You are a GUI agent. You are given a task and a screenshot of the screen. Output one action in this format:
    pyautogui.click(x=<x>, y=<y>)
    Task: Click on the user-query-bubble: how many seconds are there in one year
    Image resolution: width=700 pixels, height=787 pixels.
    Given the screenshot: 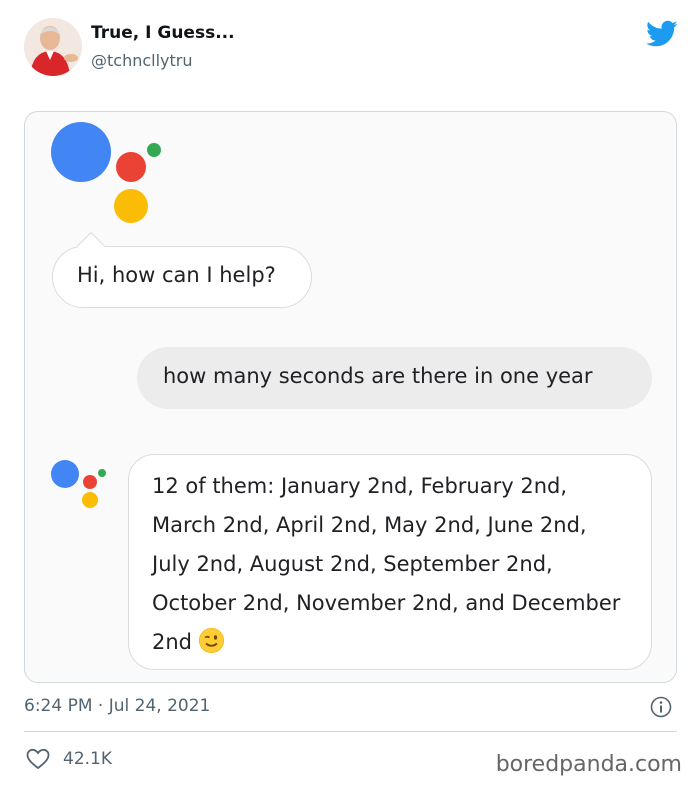 What is the action you would take?
    pyautogui.click(x=394, y=378)
    